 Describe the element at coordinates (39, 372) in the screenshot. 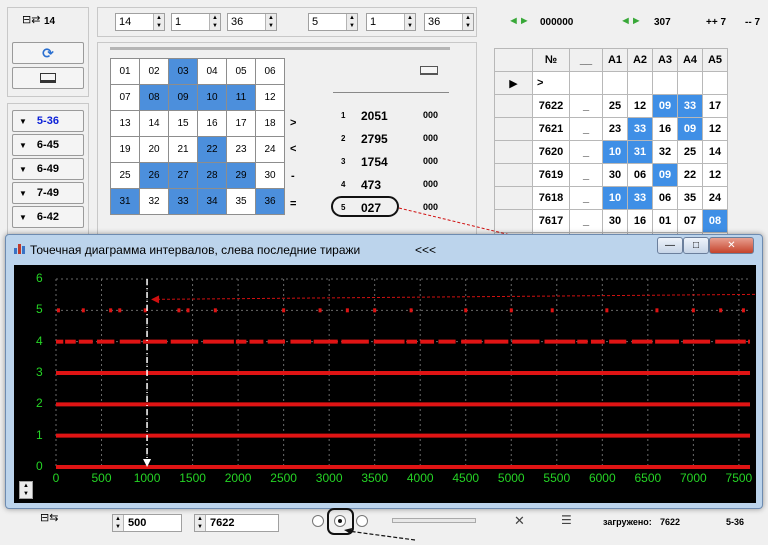

I see `y-tick-label: 3` at that location.